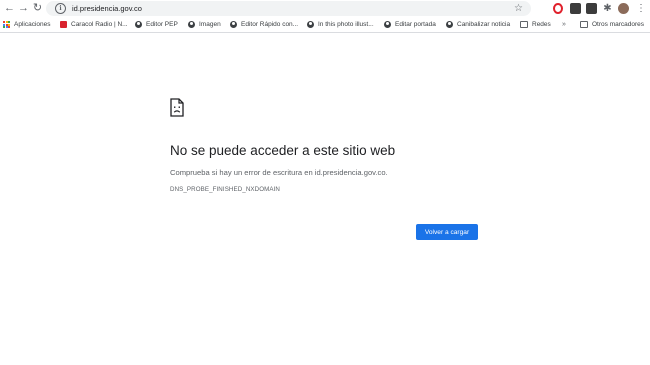 The width and height of the screenshot is (650, 365). I want to click on bookmark-canibalizar: Canibalizar noticia, so click(478, 24).